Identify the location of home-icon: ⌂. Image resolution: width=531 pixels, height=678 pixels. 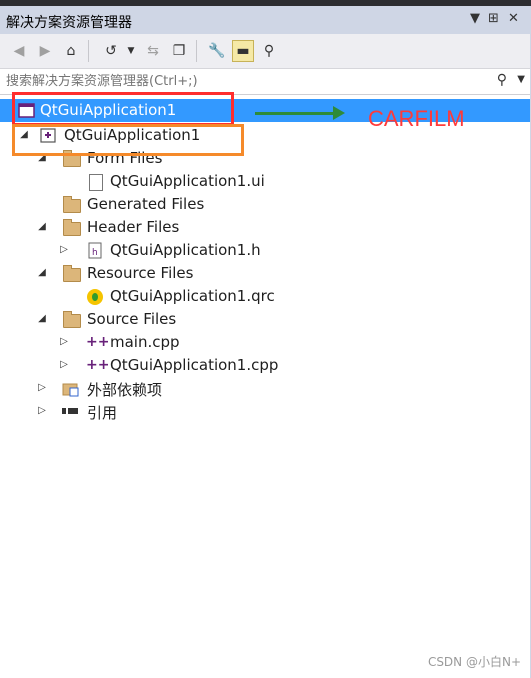
(71, 51).